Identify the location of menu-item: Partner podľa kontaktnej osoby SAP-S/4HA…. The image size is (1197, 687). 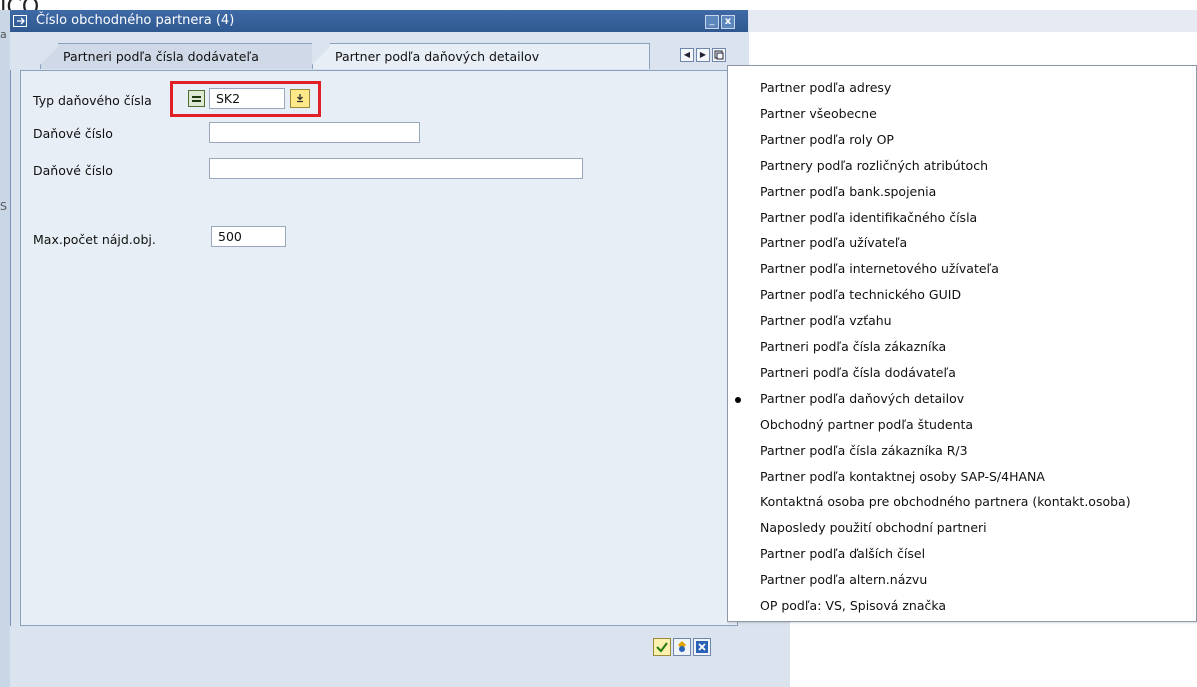
(902, 476).